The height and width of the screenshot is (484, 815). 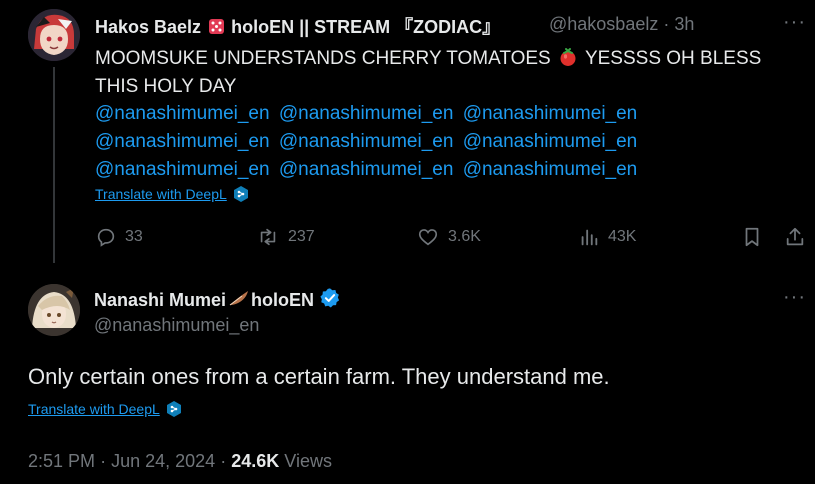 What do you see at coordinates (160, 300) in the screenshot?
I see `display-name: Nanashi Mumei` at bounding box center [160, 300].